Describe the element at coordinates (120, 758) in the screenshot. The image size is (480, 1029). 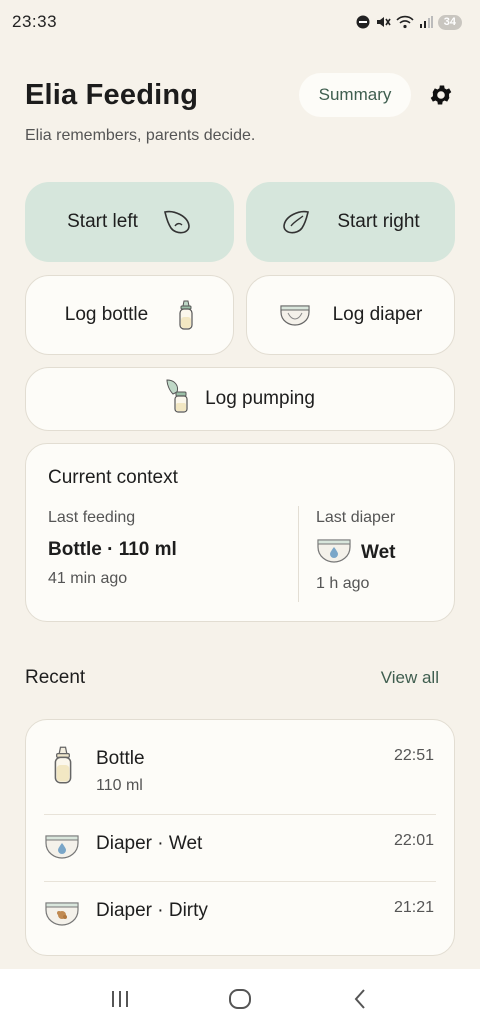
I see `row-title: Bottle` at that location.